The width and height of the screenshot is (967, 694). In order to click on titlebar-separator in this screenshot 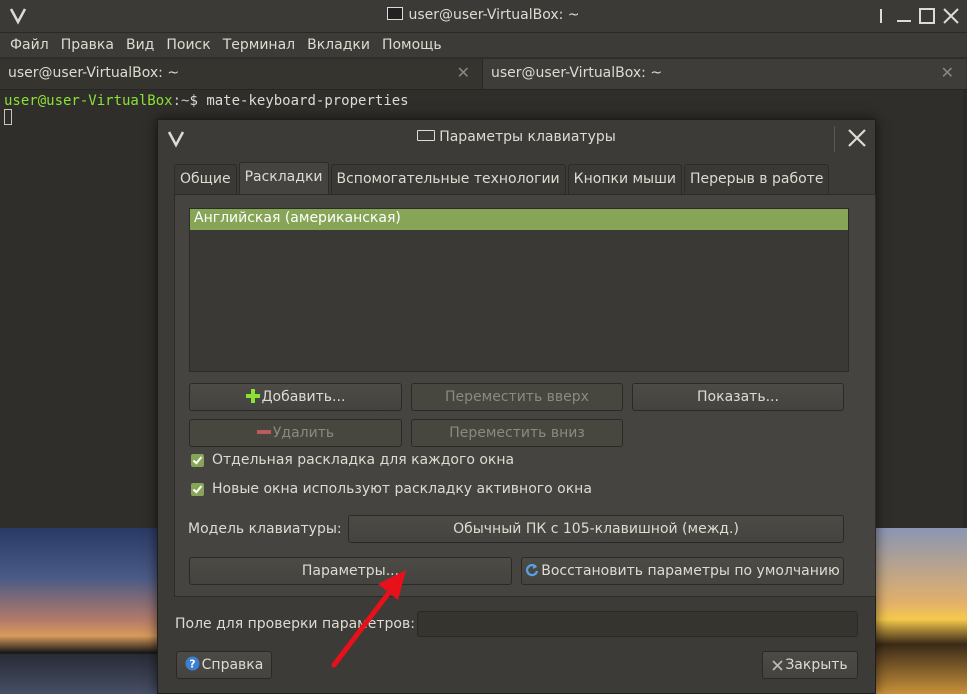, I will do `click(834, 139)`.